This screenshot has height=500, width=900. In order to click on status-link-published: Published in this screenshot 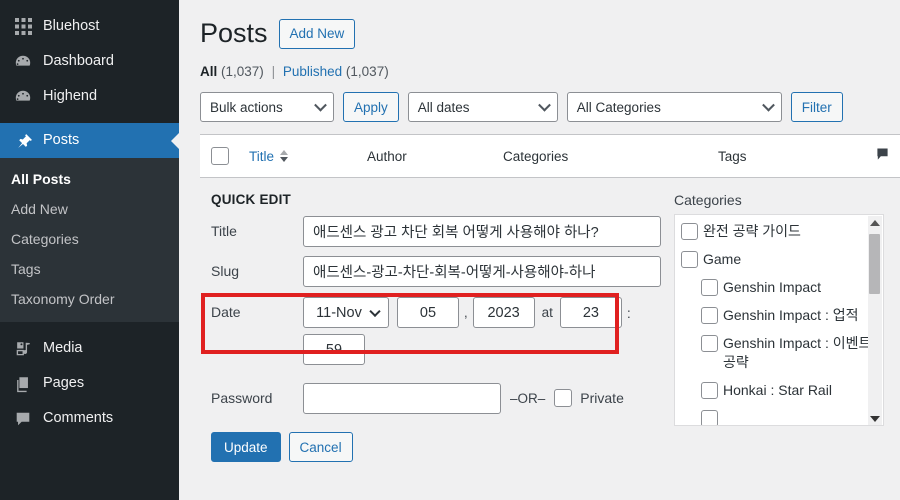, I will do `click(312, 71)`.